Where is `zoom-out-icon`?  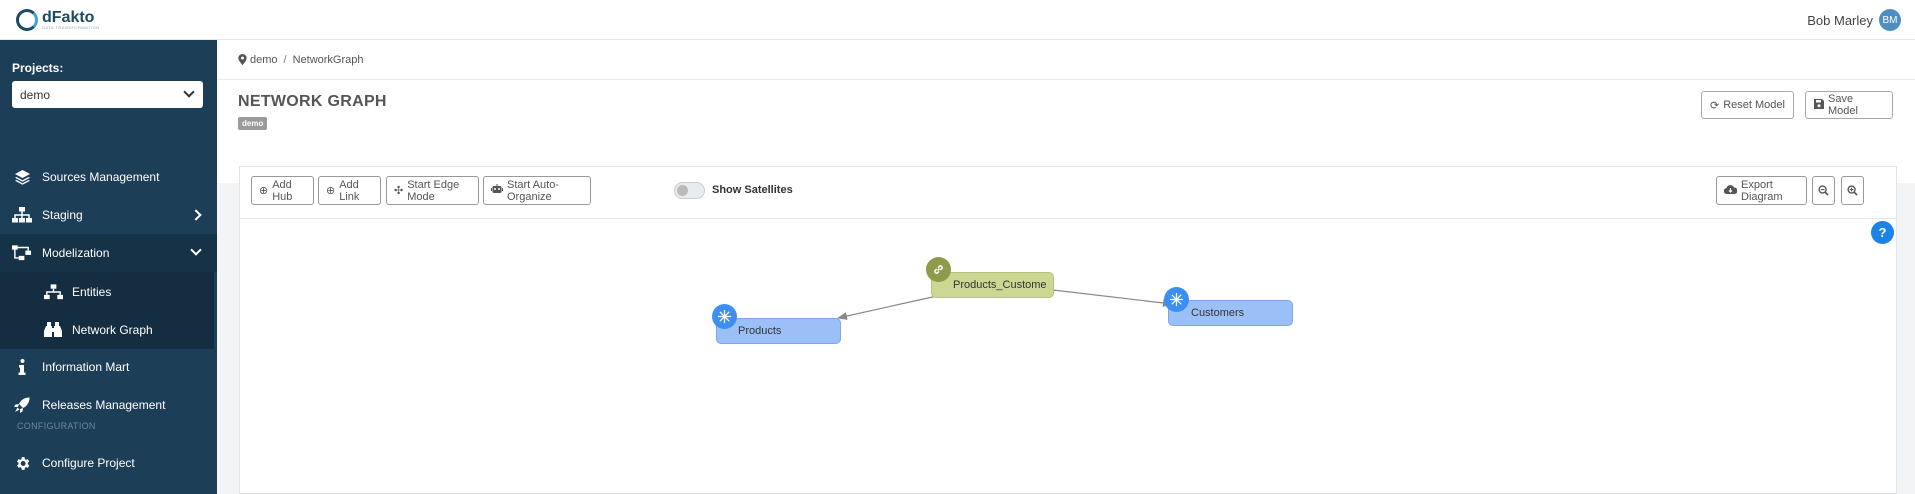 zoom-out-icon is located at coordinates (1823, 190).